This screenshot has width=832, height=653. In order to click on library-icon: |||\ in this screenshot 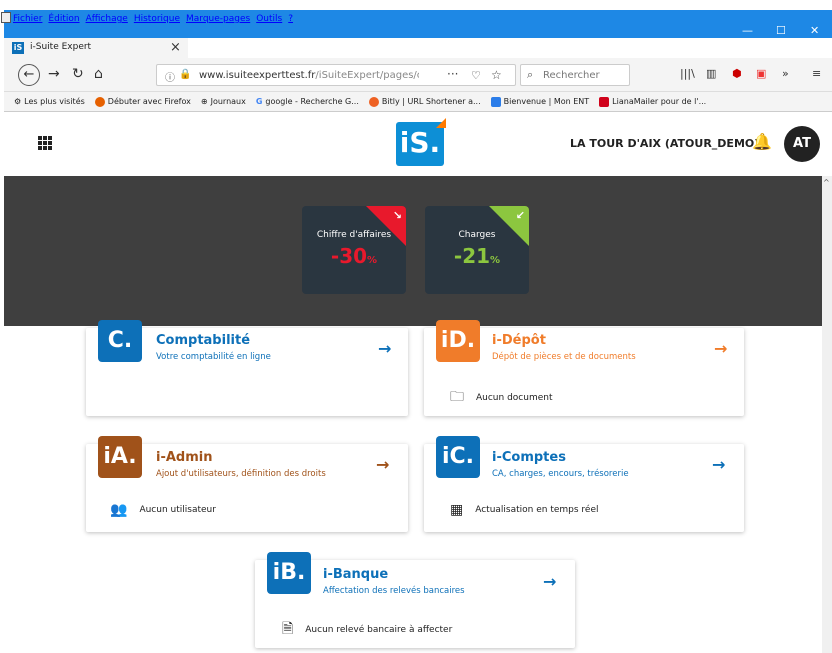, I will do `click(687, 73)`.